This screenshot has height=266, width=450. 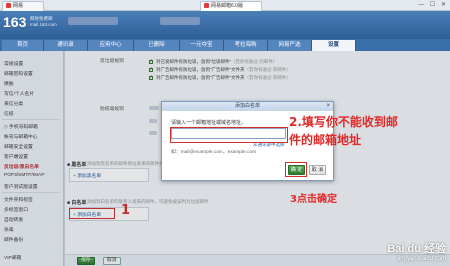 I want to click on input-highlight, so click(x=229, y=135).